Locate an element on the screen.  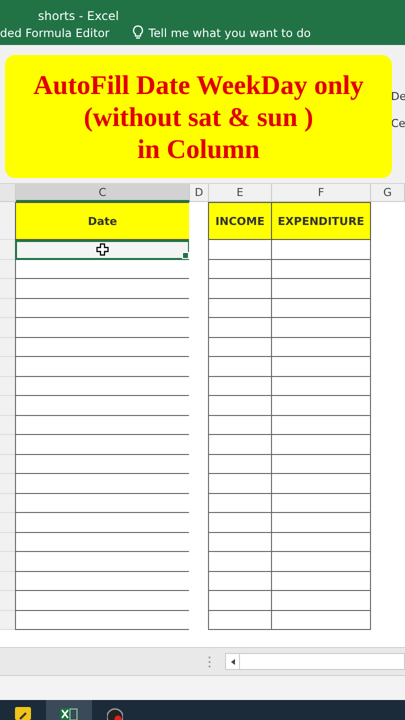
banner-text: AutoFill Date WeekDay only is located at coordinates (198, 84).